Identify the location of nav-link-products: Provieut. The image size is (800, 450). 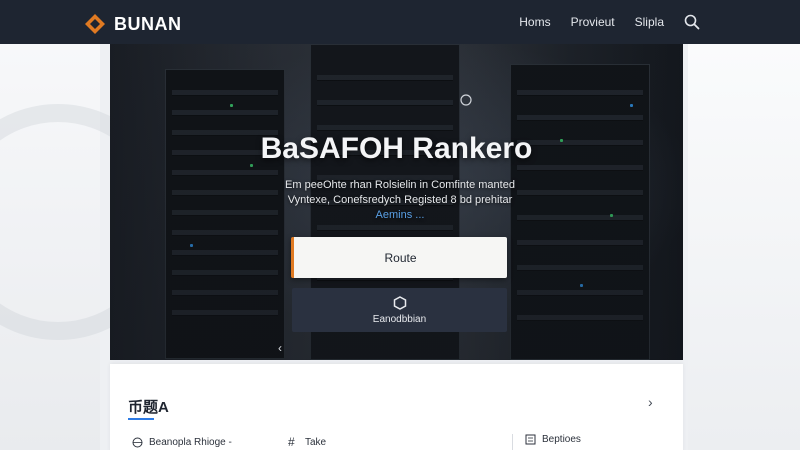
(593, 22).